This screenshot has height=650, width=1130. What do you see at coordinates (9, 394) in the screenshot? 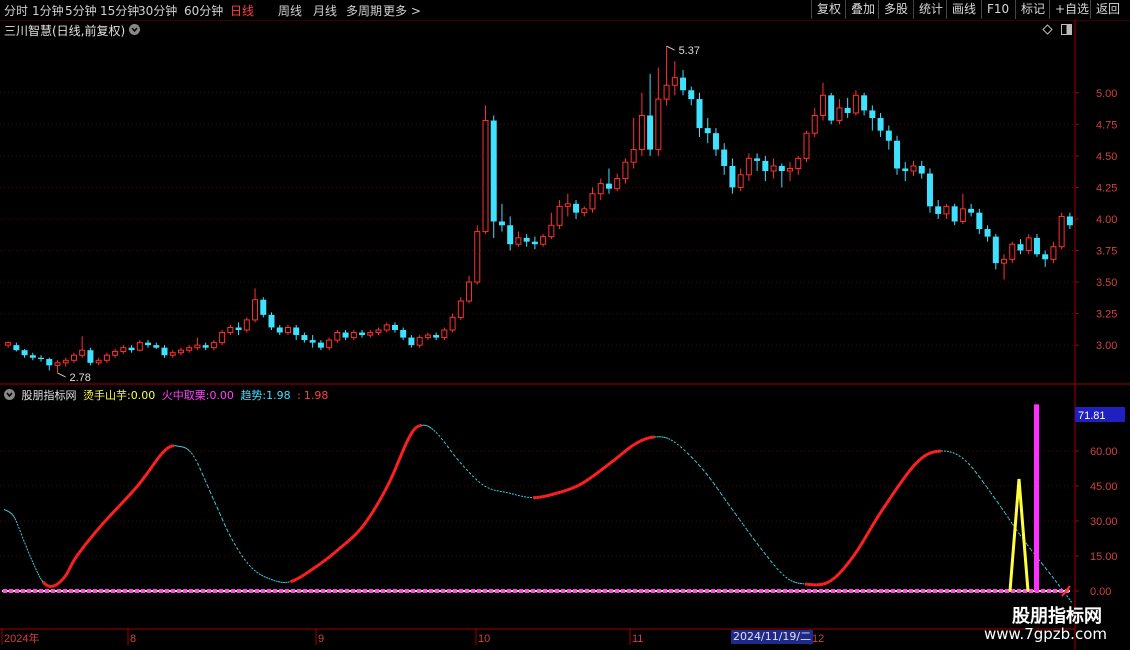
I see `chevron-down-icon` at bounding box center [9, 394].